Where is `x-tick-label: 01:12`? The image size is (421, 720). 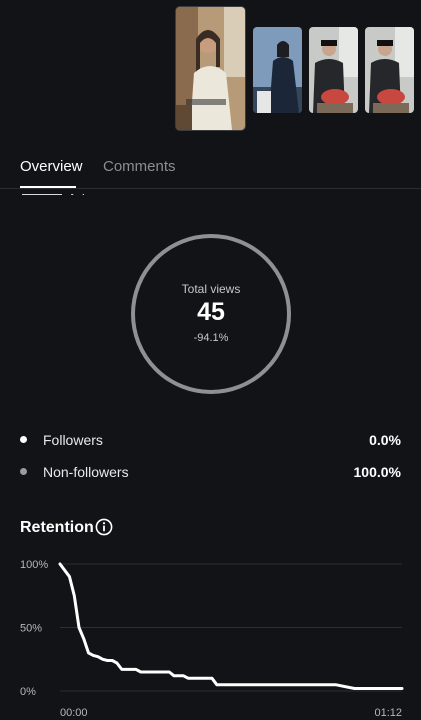 x-tick-label: 01:12 is located at coordinates (388, 713).